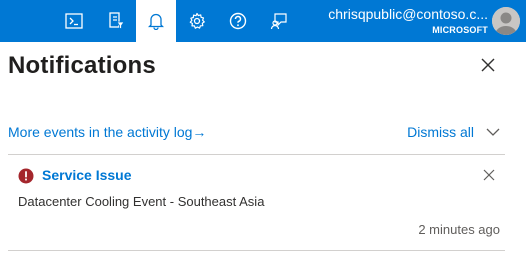 The width and height of the screenshot is (526, 255). I want to click on close-icon, so click(488, 65).